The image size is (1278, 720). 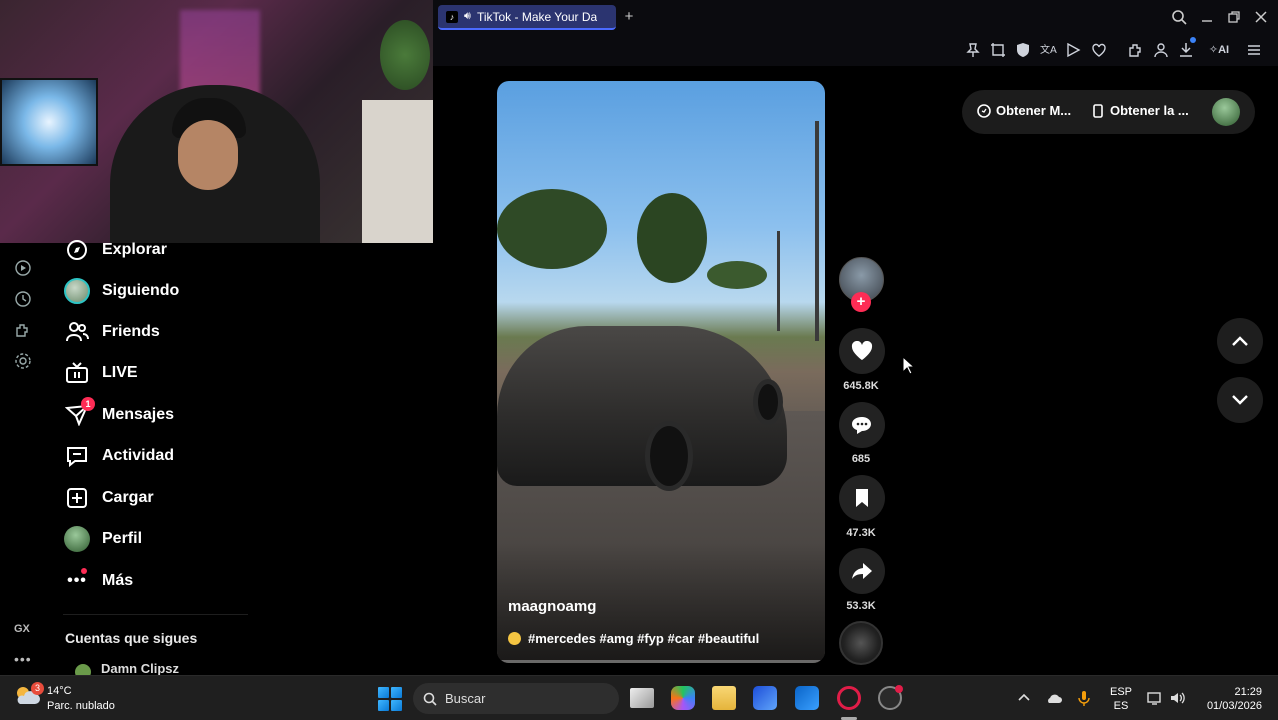 I want to click on weather-widget: 3 14°C Parc. nublado, so click(x=64, y=698).